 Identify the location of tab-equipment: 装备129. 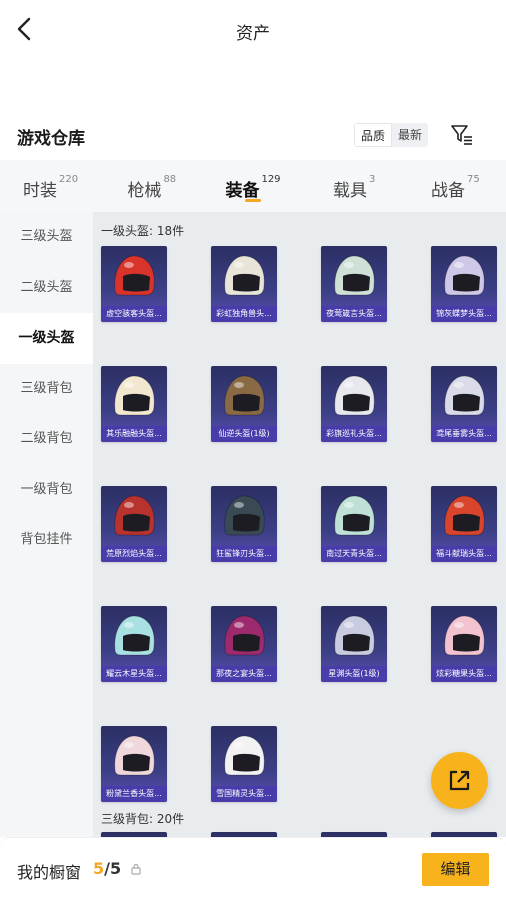
(252, 186).